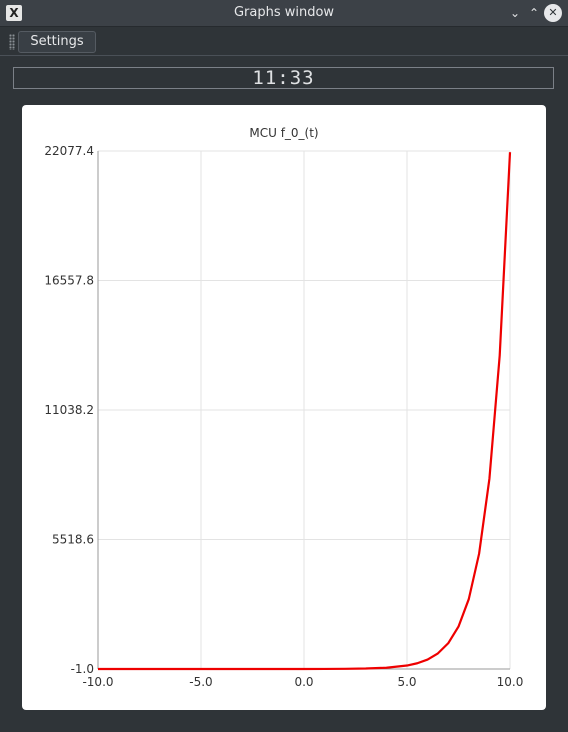 The width and height of the screenshot is (568, 732). What do you see at coordinates (284, 42) in the screenshot?
I see `toolbar: Settings` at bounding box center [284, 42].